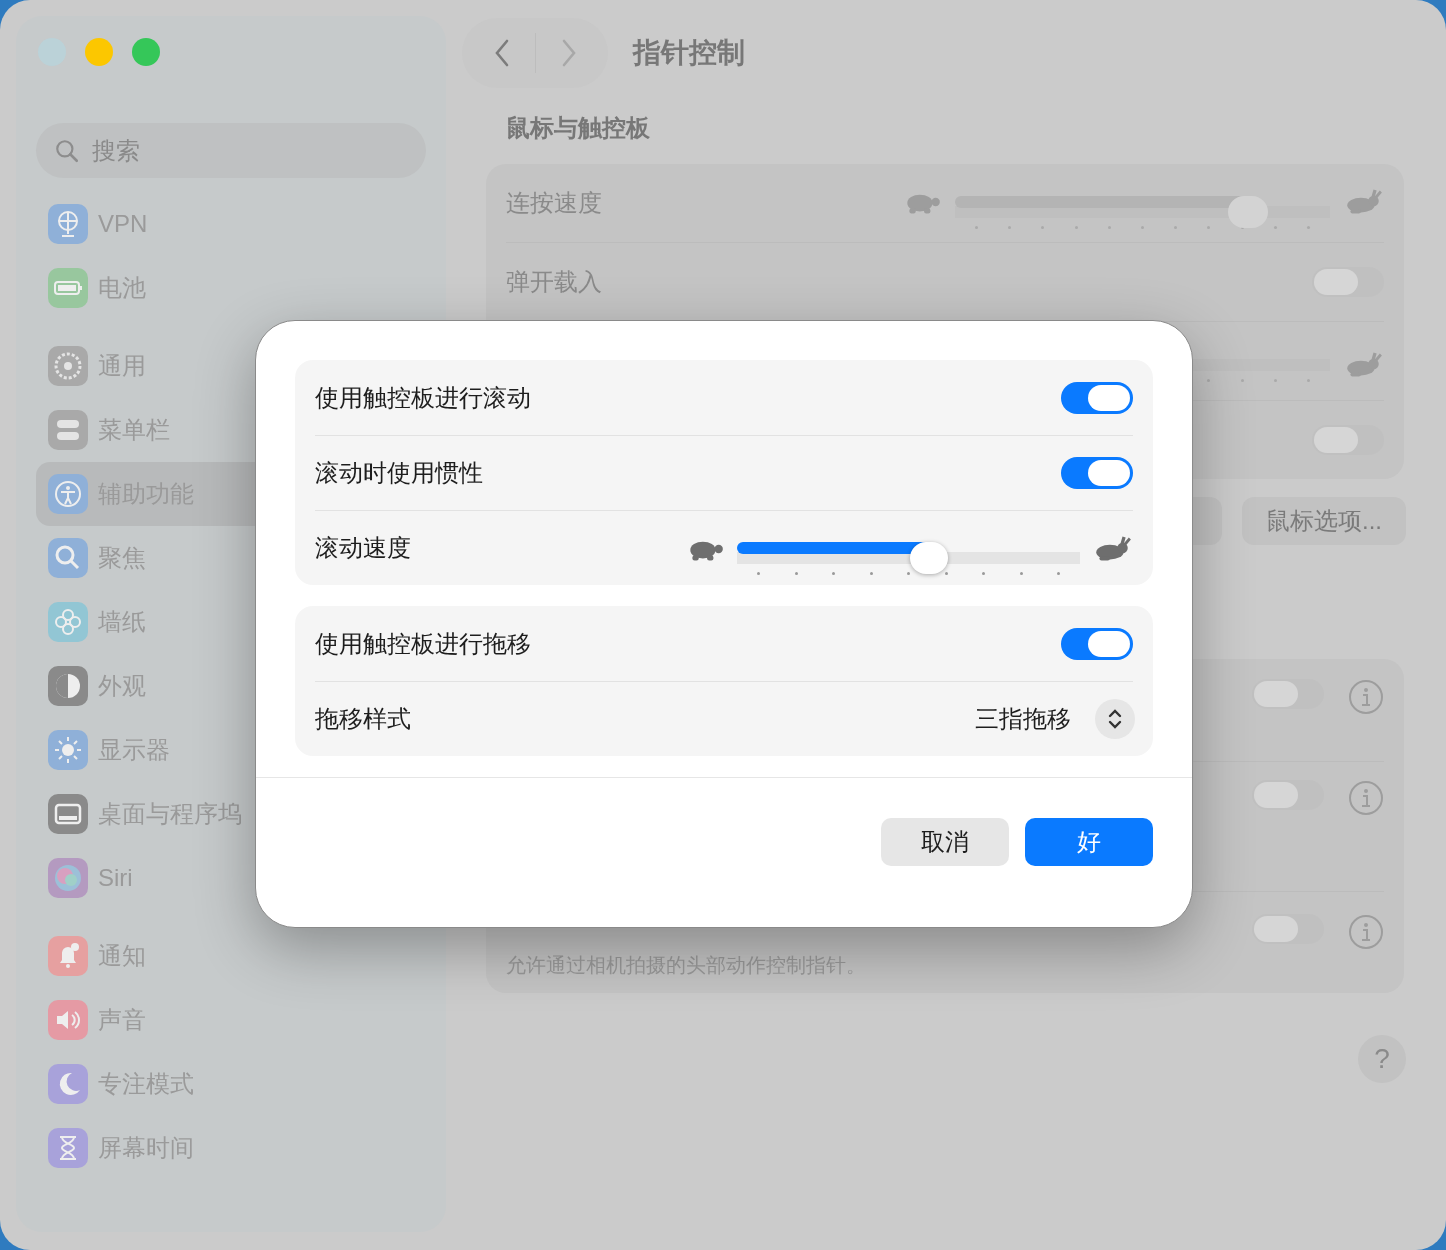  I want to click on bell-icon, so click(68, 956).